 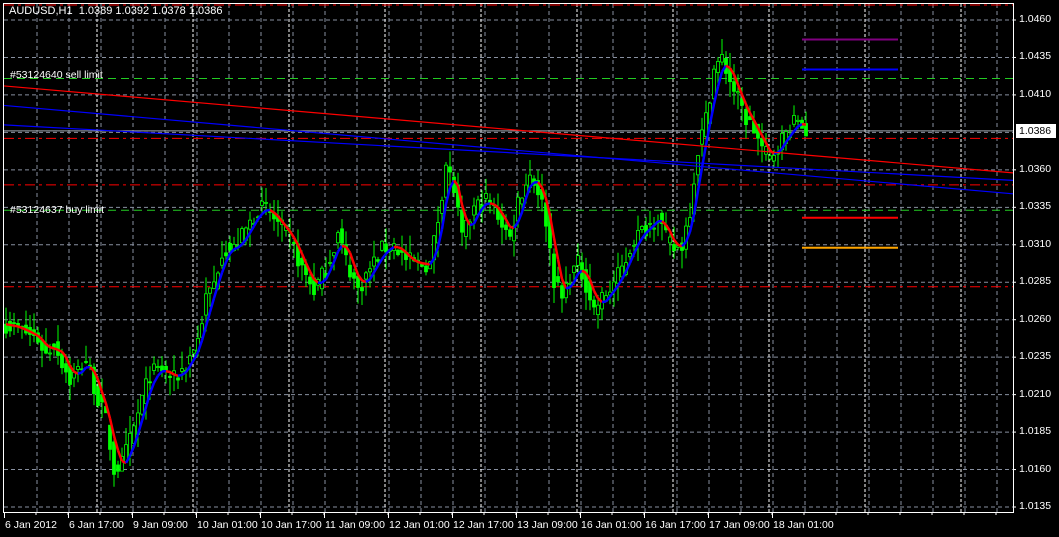 I want to click on high-value: 1.0392, so click(x=132, y=11).